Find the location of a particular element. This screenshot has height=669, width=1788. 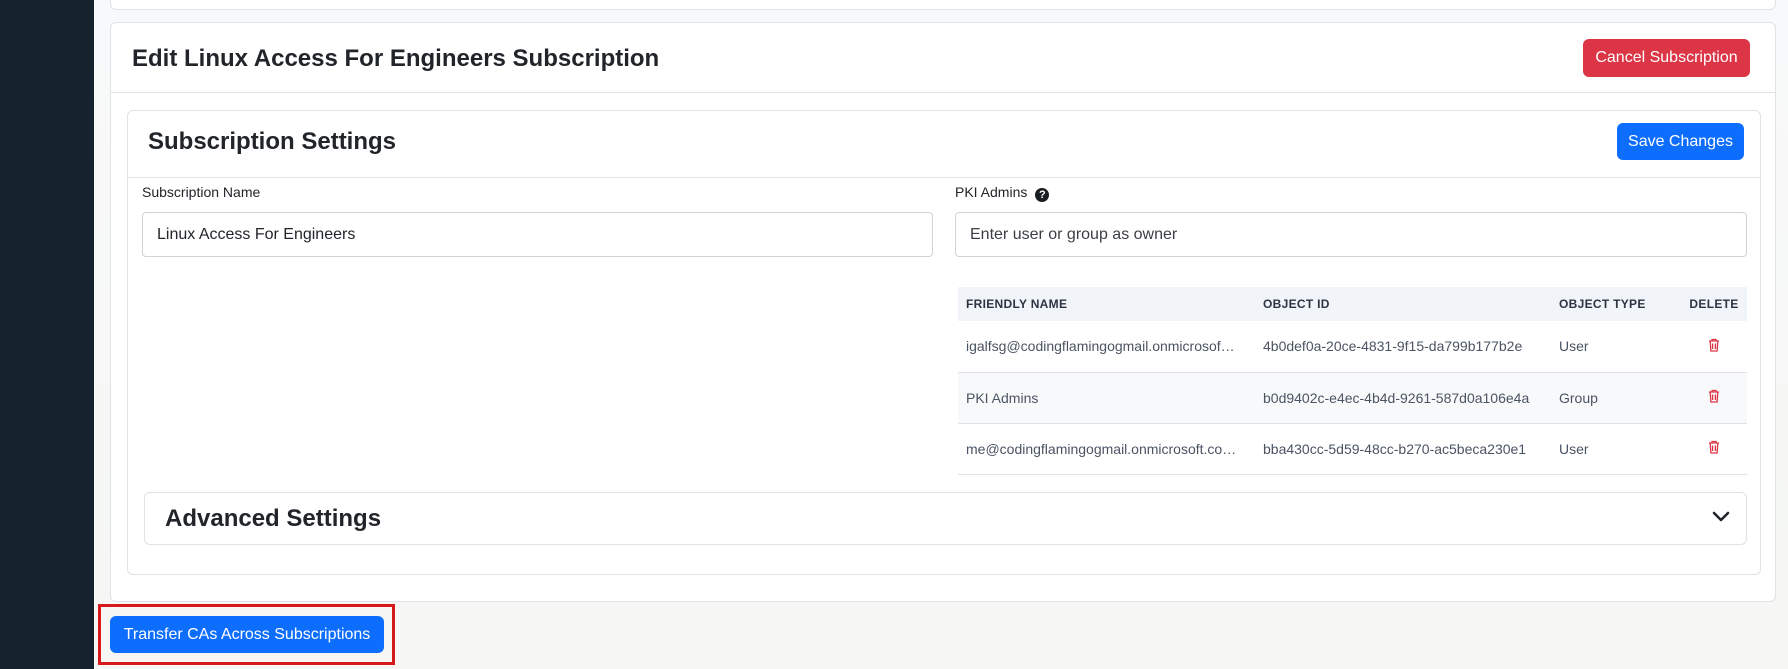

advanced-settings-accordion: Advanced Settings is located at coordinates (945, 518).